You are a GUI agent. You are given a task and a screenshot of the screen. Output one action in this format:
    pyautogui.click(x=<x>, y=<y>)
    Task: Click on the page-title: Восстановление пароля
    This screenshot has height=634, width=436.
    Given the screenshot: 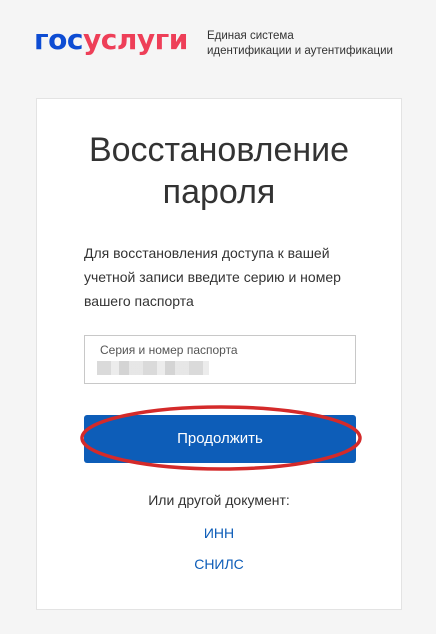 What is the action you would take?
    pyautogui.click(x=219, y=171)
    